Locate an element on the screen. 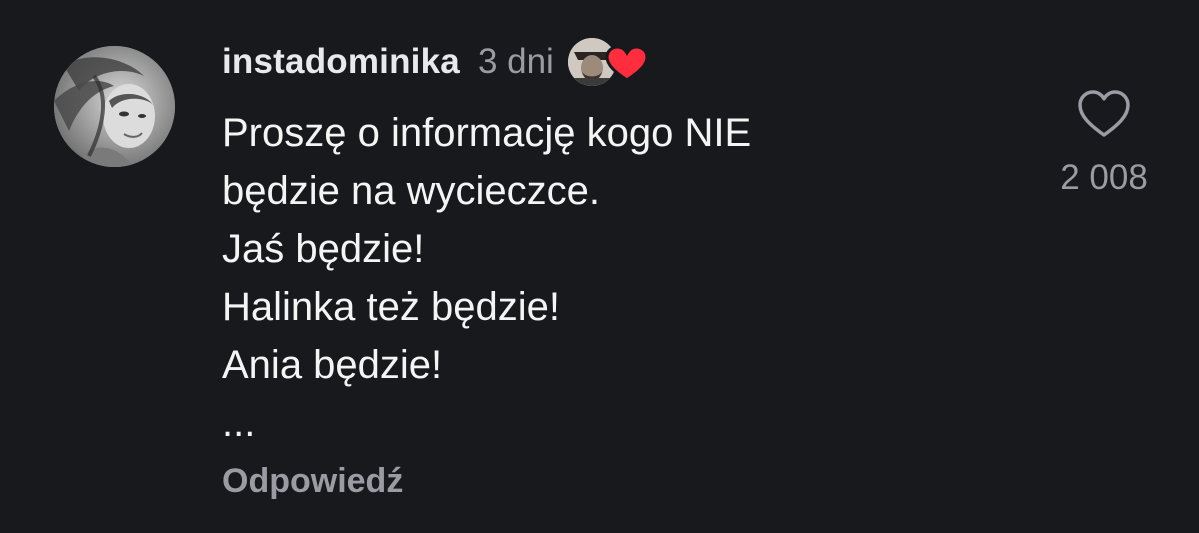 The image size is (1199, 533). like-count: 2 008 is located at coordinates (1104, 177).